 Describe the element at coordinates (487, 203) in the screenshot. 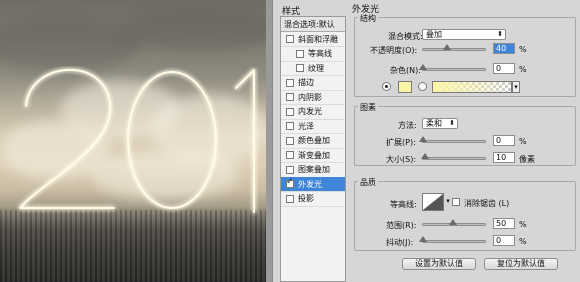

I see `antialias-label: 消除锯齿 (L)` at that location.